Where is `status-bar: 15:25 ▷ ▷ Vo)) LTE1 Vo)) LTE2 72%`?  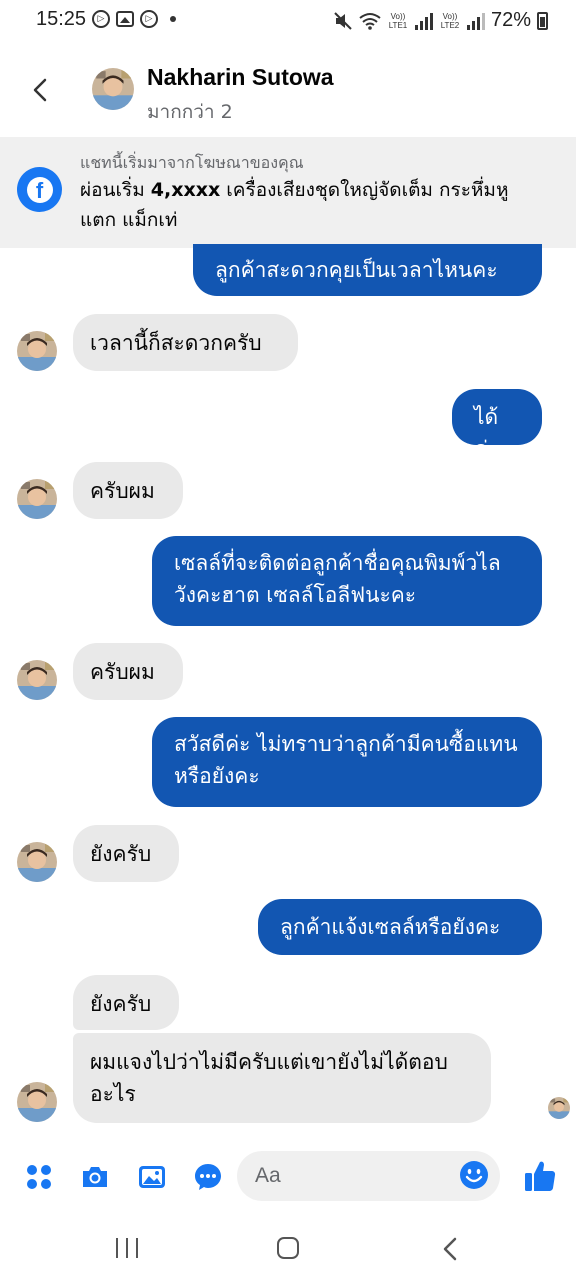
status-bar: 15:25 ▷ ▷ Vo)) LTE1 Vo)) LTE2 72% is located at coordinates (288, 21).